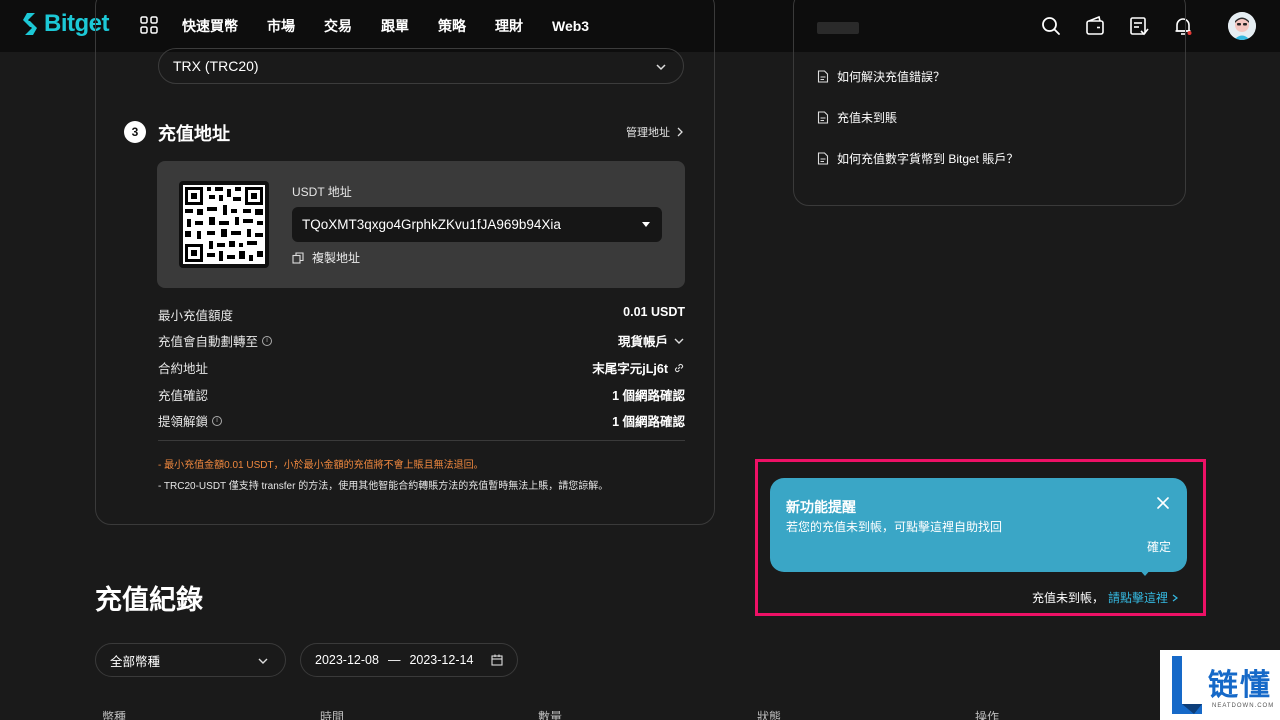  What do you see at coordinates (196, 316) in the screenshot?
I see `info-label: 最小充值額度` at bounding box center [196, 316].